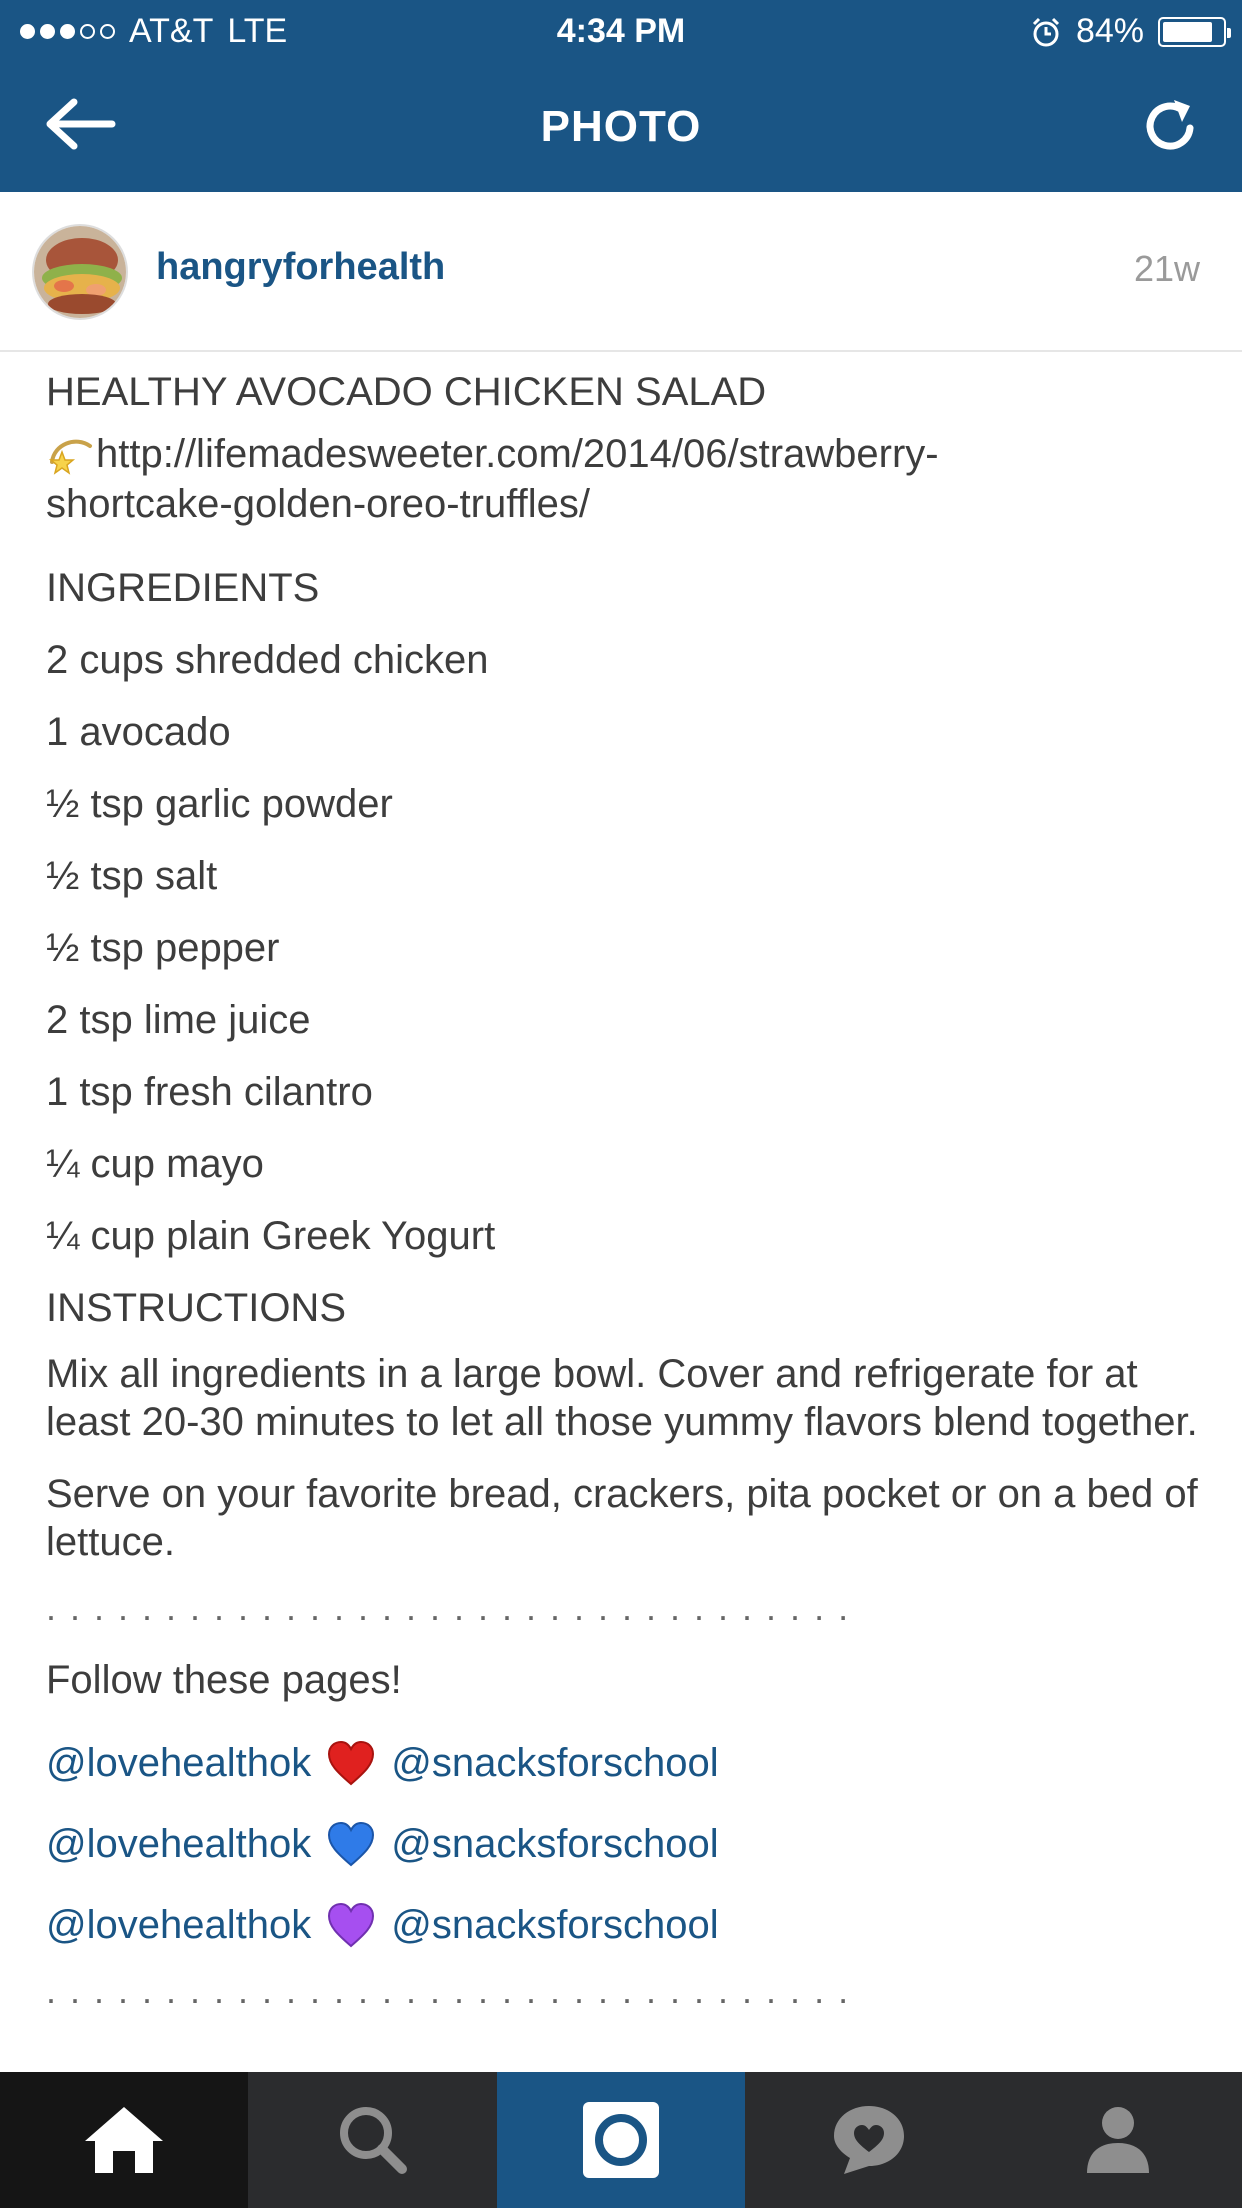 Image resolution: width=1242 pixels, height=2208 pixels. I want to click on recipe-link-line2: shortcake-golden-oreo-truffles/, so click(626, 504).